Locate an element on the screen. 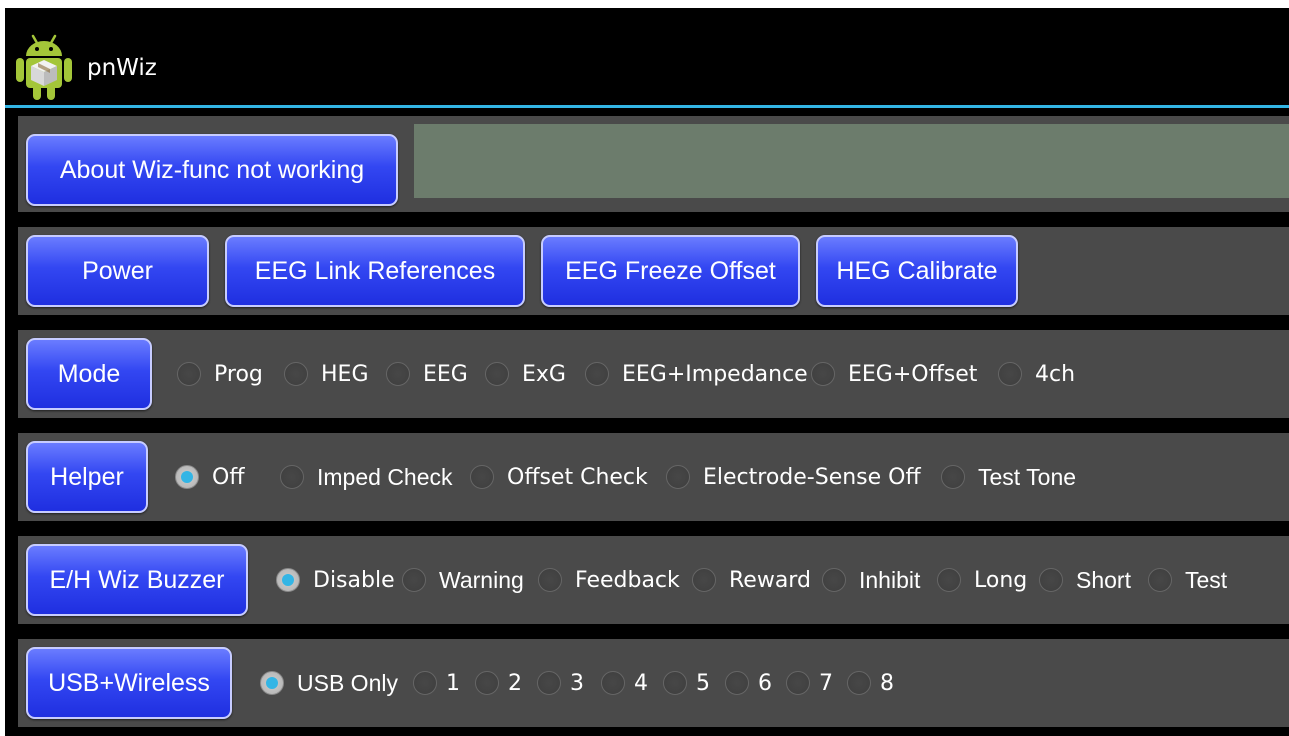 Image resolution: width=1289 pixels, height=736 pixels. radio-label: 5 is located at coordinates (703, 683).